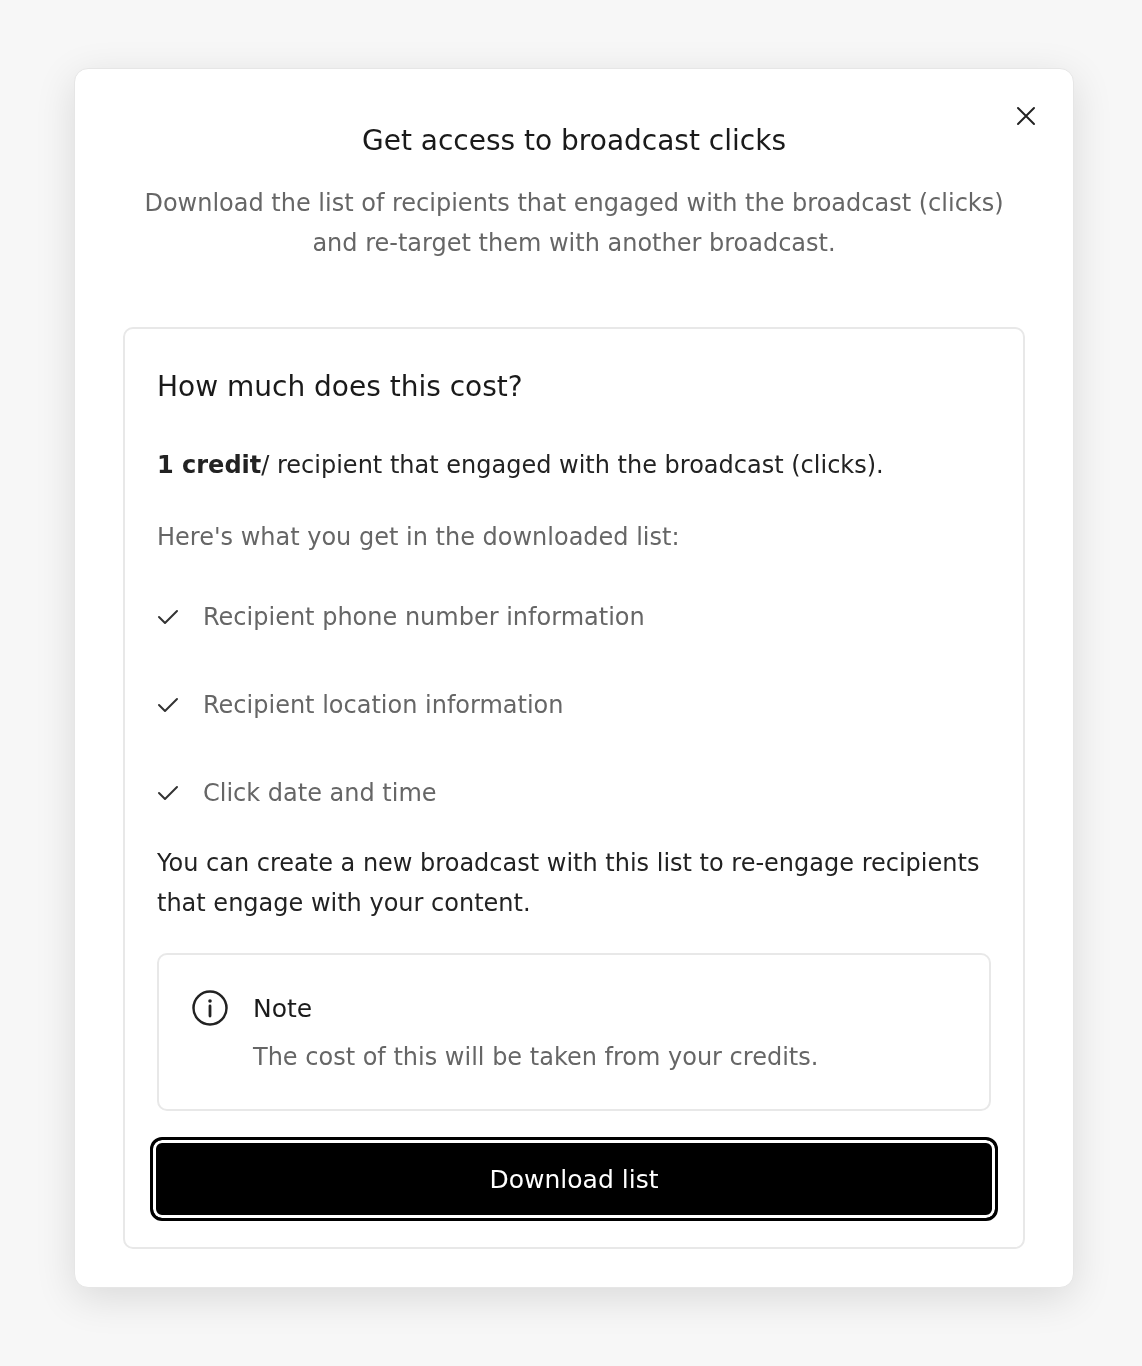 The height and width of the screenshot is (1366, 1142). What do you see at coordinates (424, 617) in the screenshot?
I see `feature-text: Recipient phone number information` at bounding box center [424, 617].